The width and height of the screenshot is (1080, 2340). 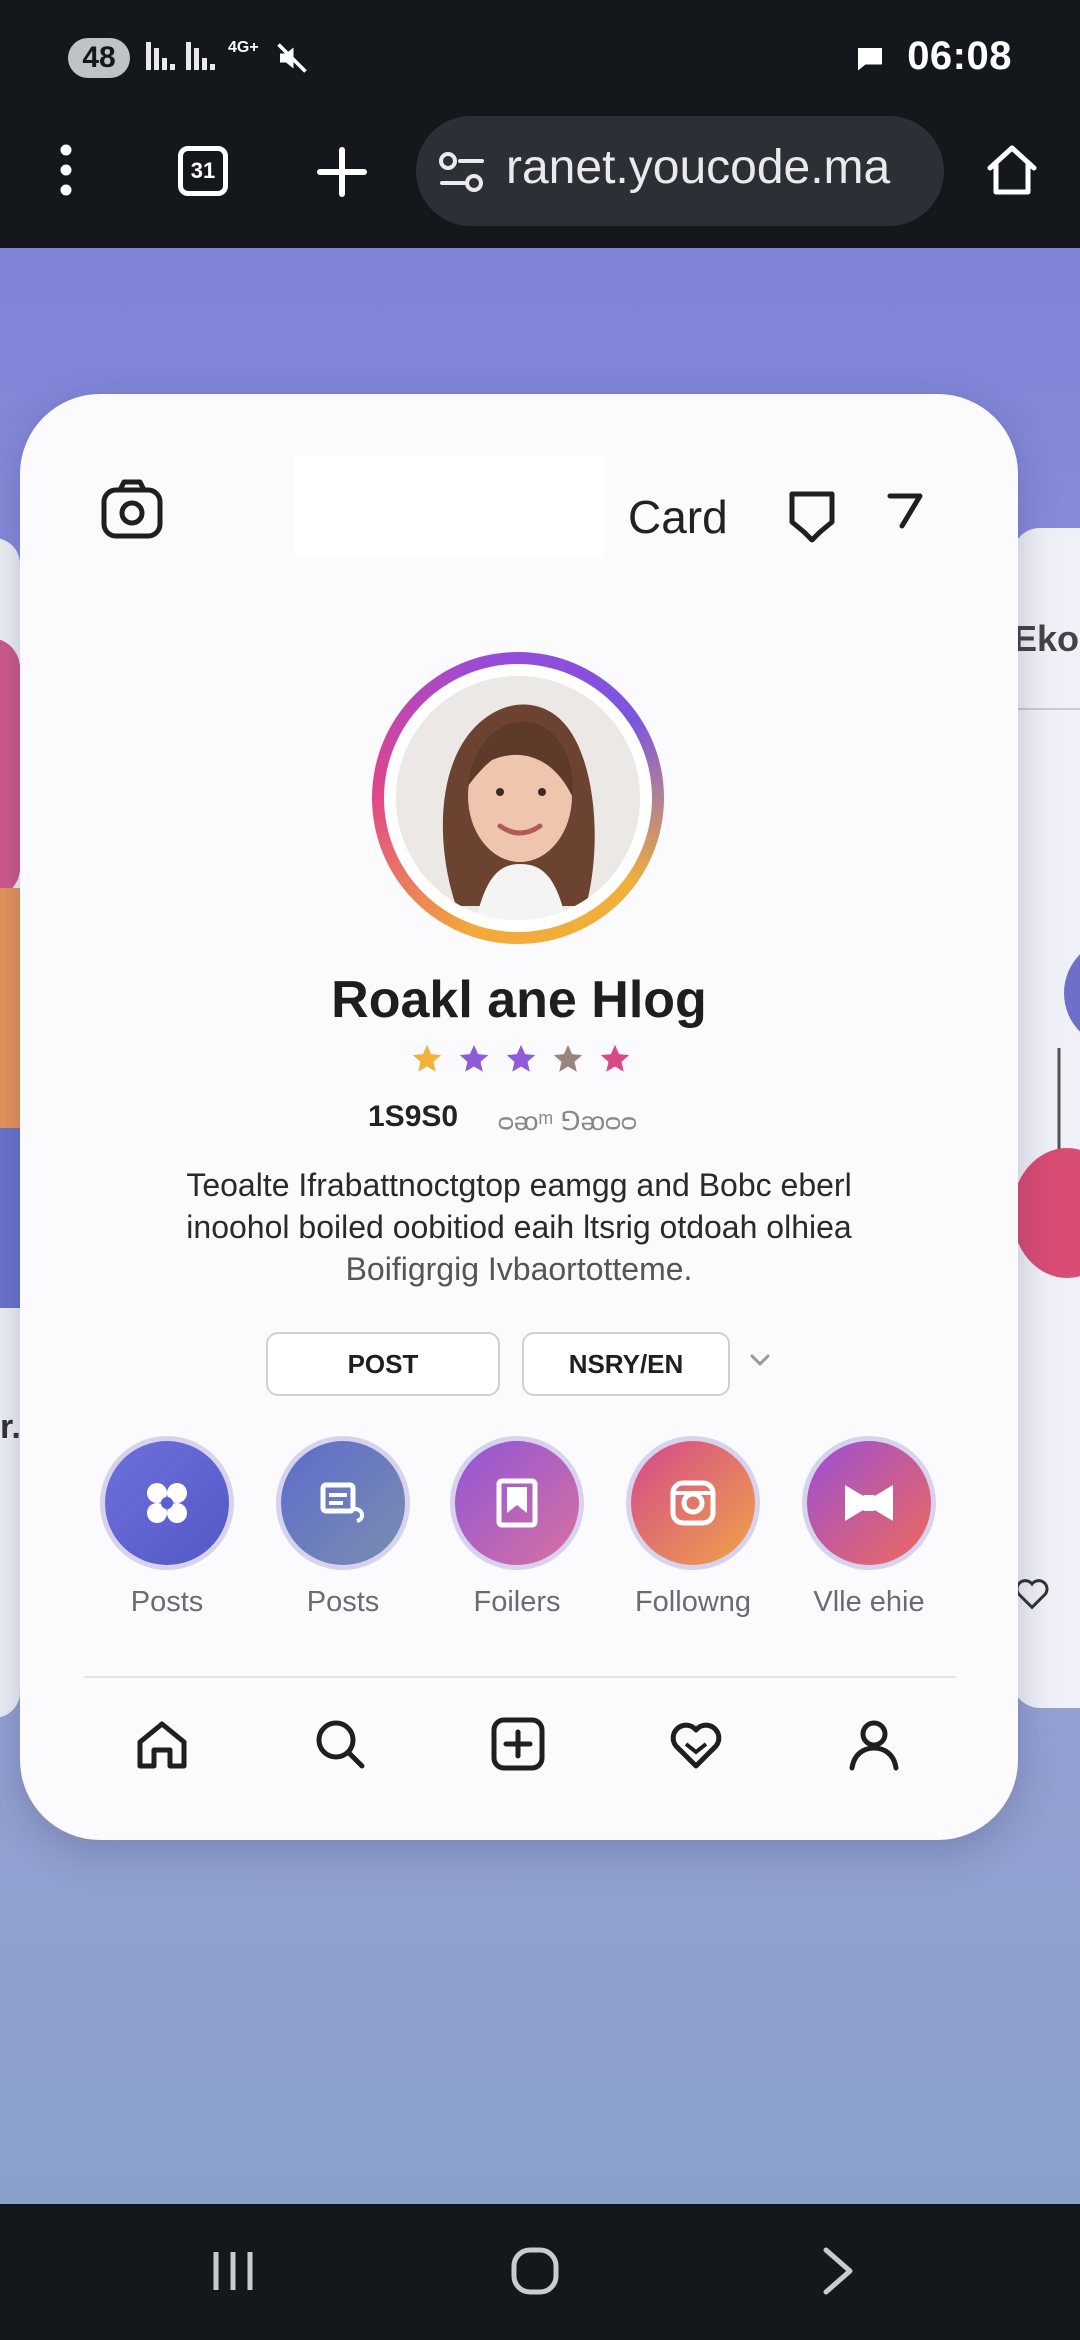 I want to click on clover-icon, so click(x=167, y=1503).